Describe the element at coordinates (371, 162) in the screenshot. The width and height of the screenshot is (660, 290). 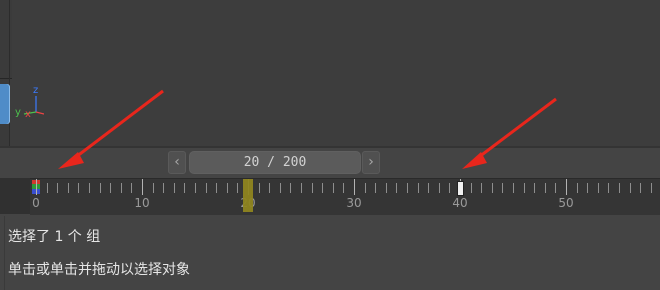
I see `chevron-right-icon: ›` at that location.